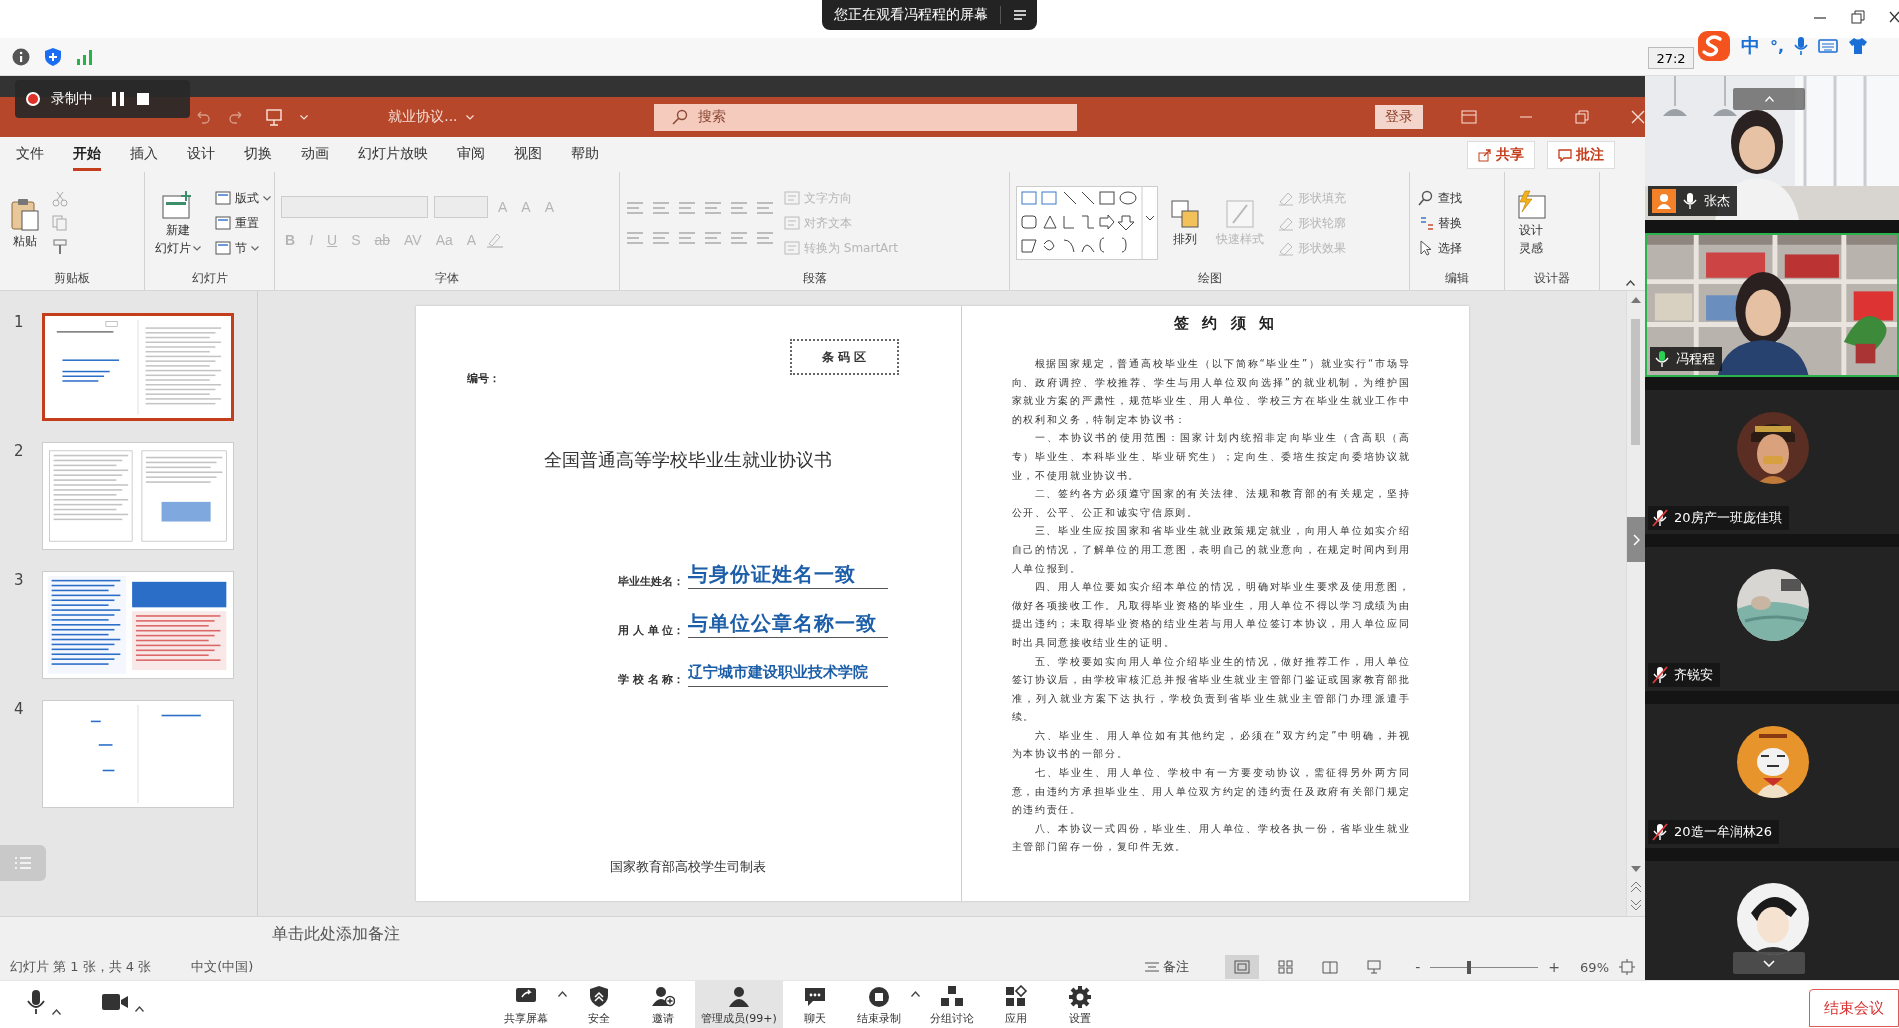 This screenshot has height=1028, width=1899. I want to click on signal-icon, so click(85, 56).